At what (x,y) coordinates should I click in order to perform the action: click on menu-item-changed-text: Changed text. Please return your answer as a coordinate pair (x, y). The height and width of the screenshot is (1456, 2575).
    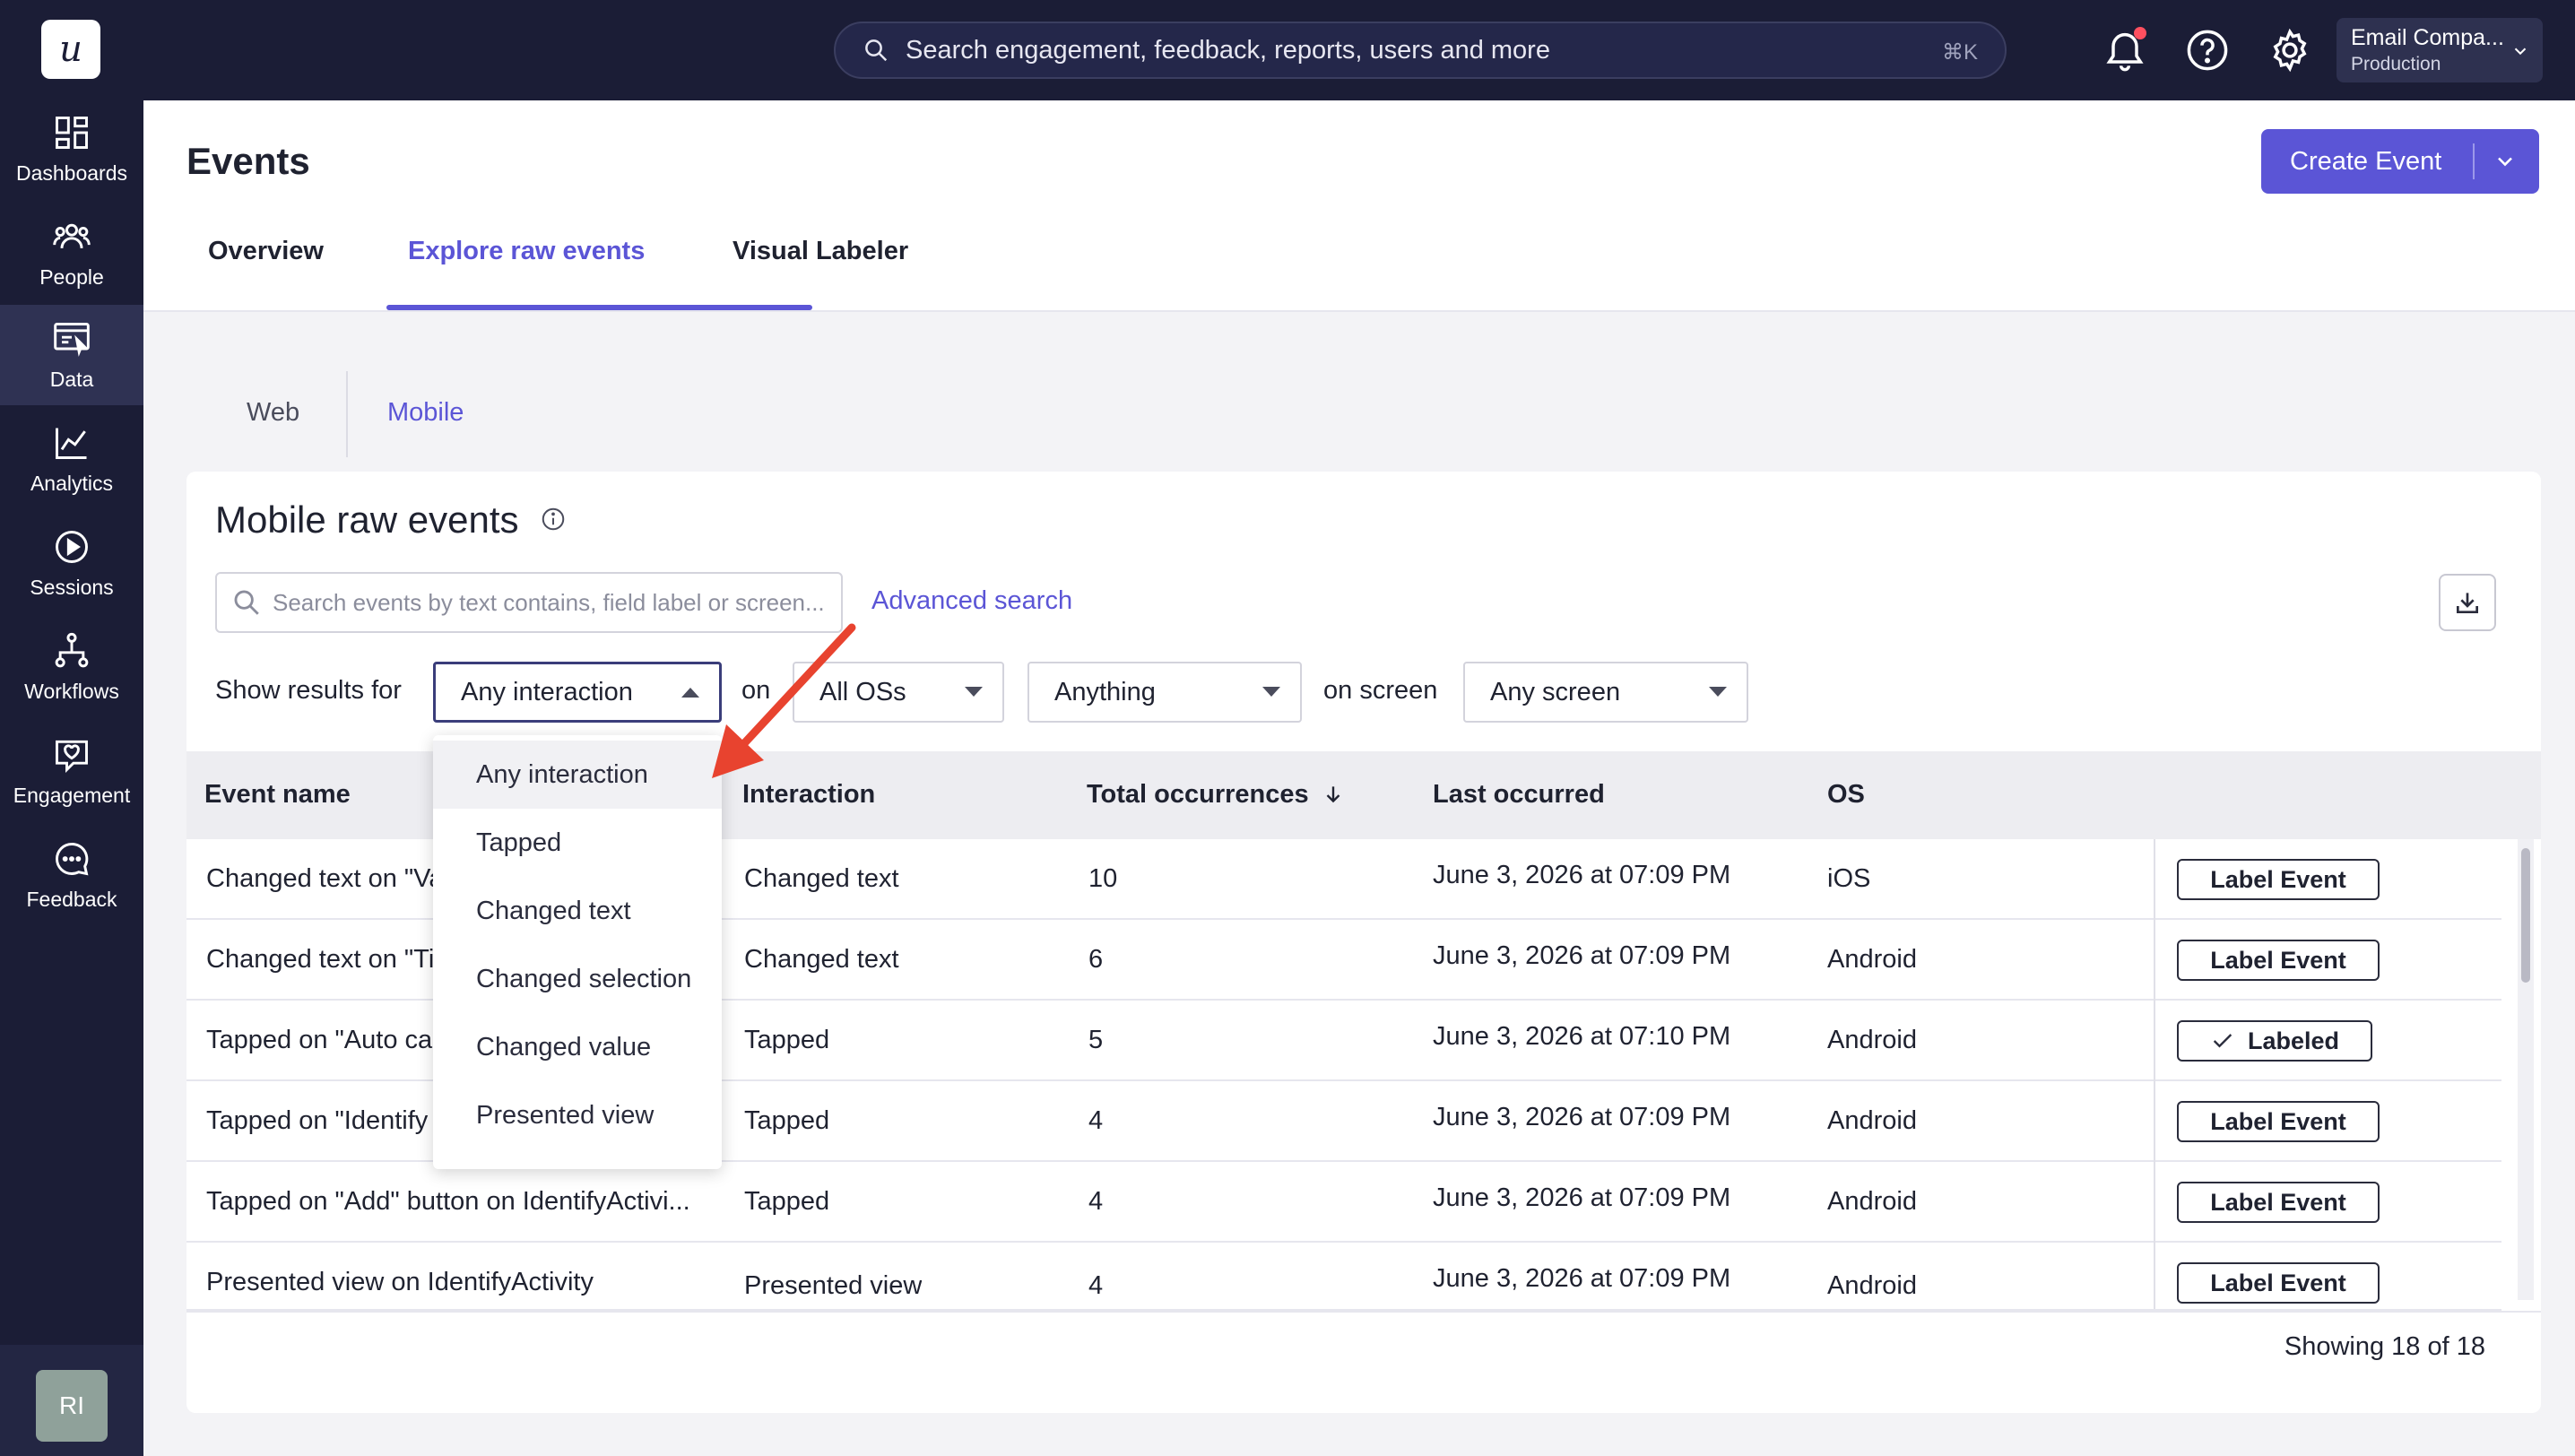
    Looking at the image, I should click on (577, 911).